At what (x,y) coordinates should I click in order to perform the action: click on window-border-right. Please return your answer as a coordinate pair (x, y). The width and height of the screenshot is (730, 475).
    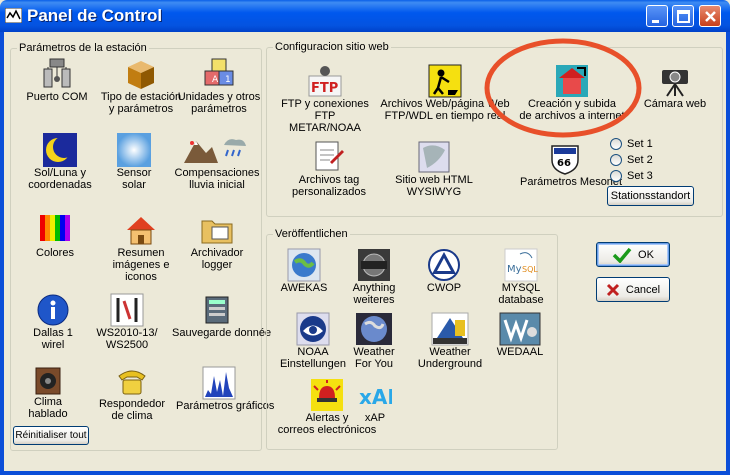
    Looking at the image, I should click on (728, 253).